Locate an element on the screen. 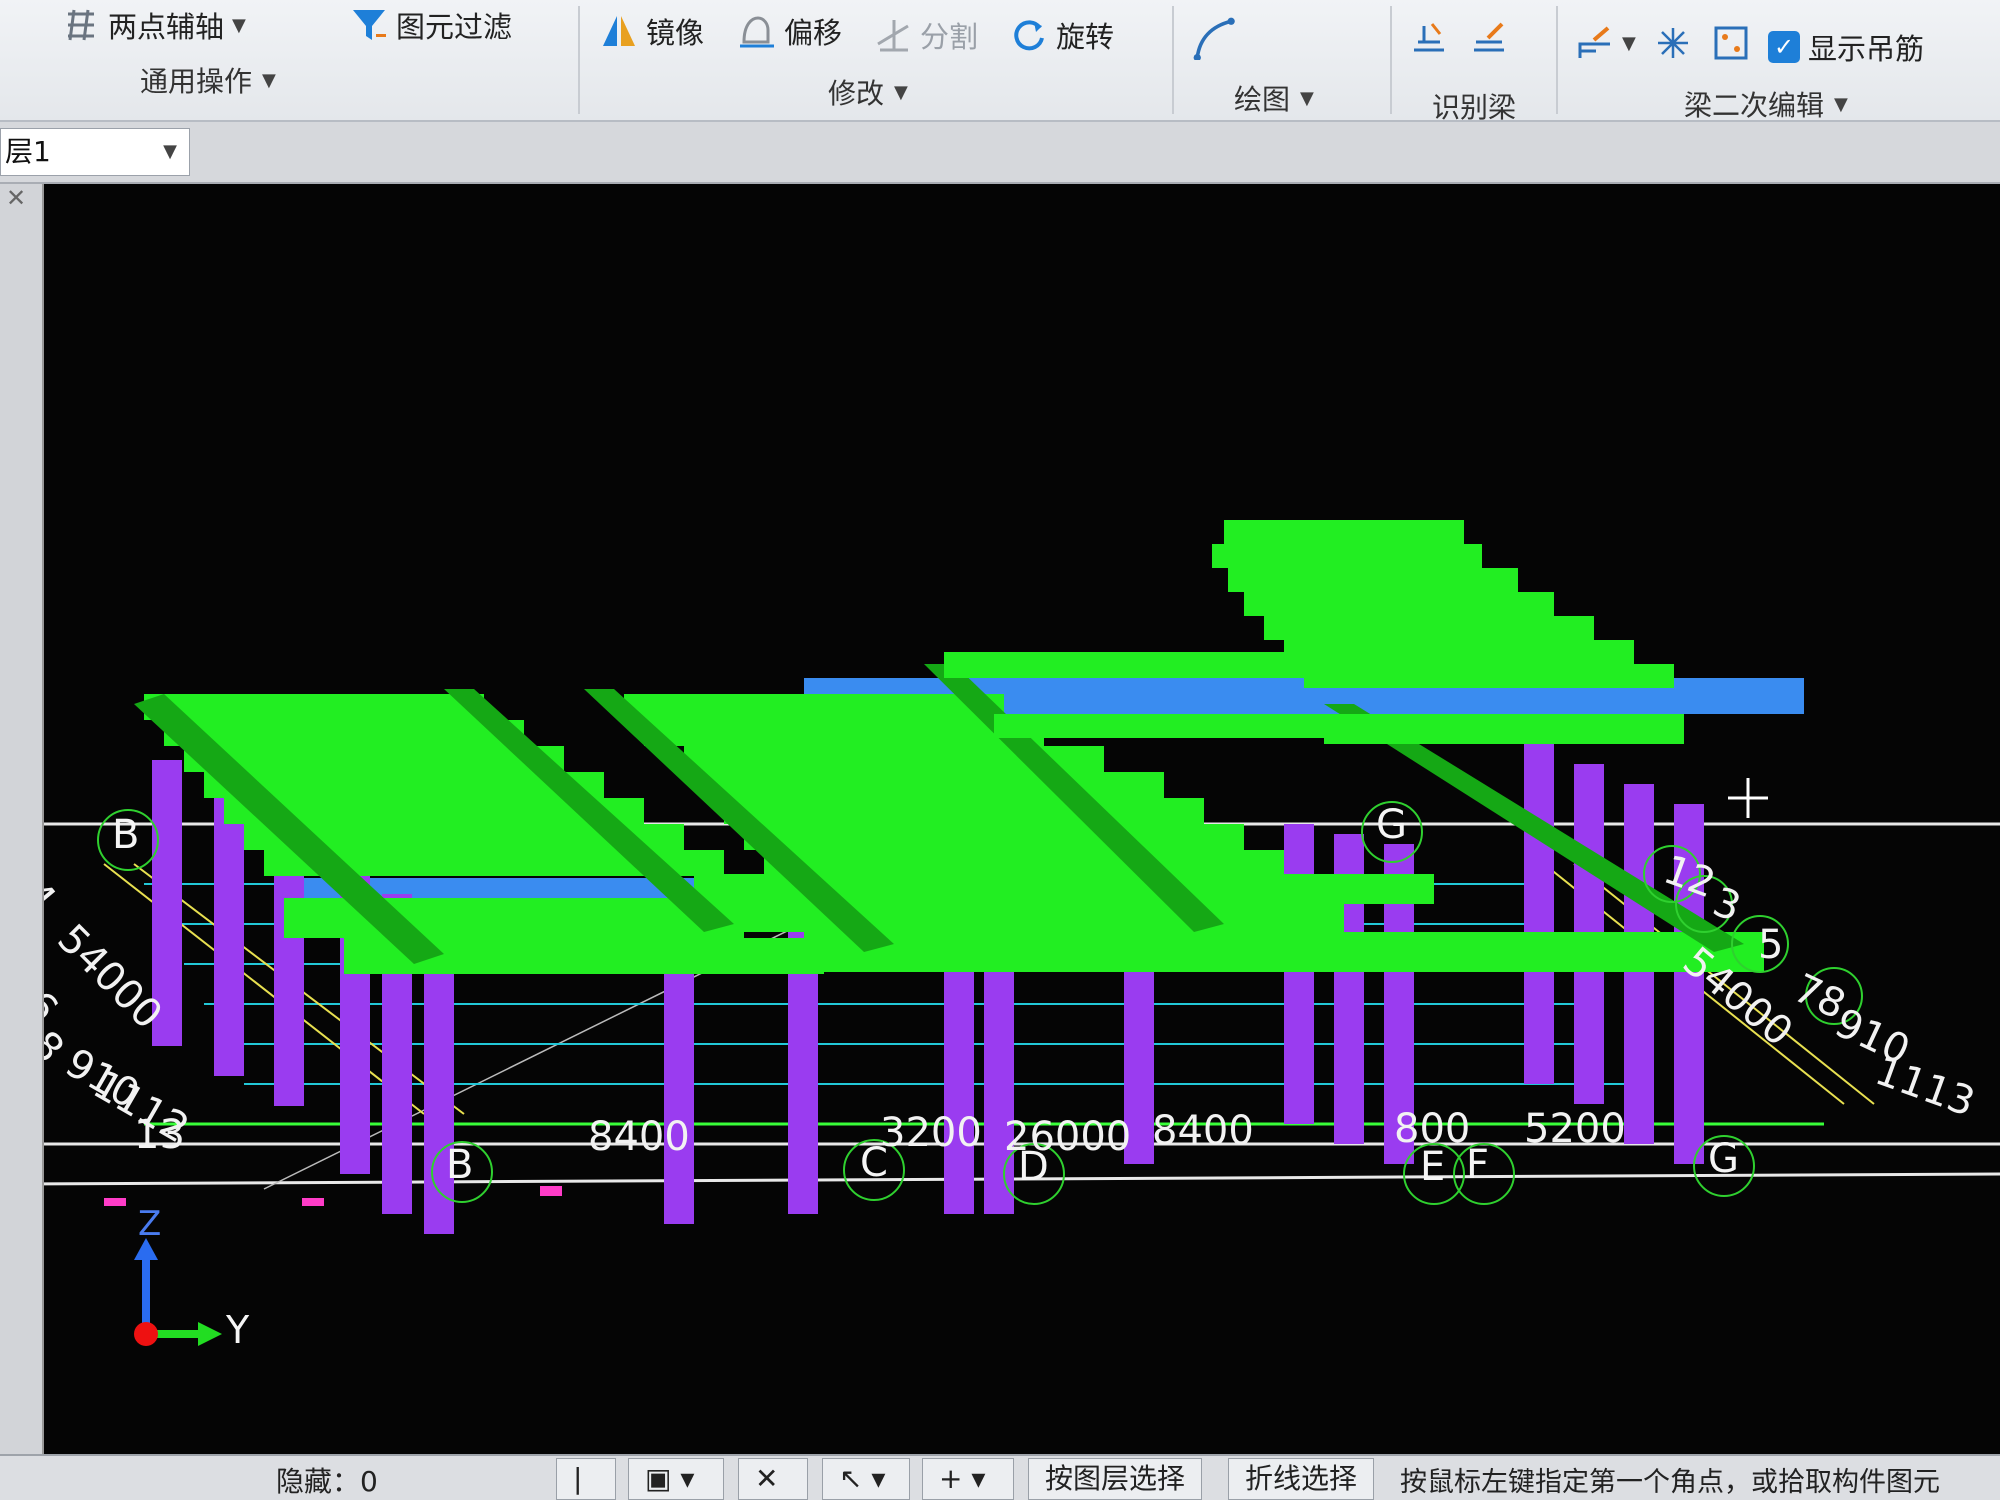 The height and width of the screenshot is (1500, 2000). arc-draw-icon is located at coordinates (1214, 38).